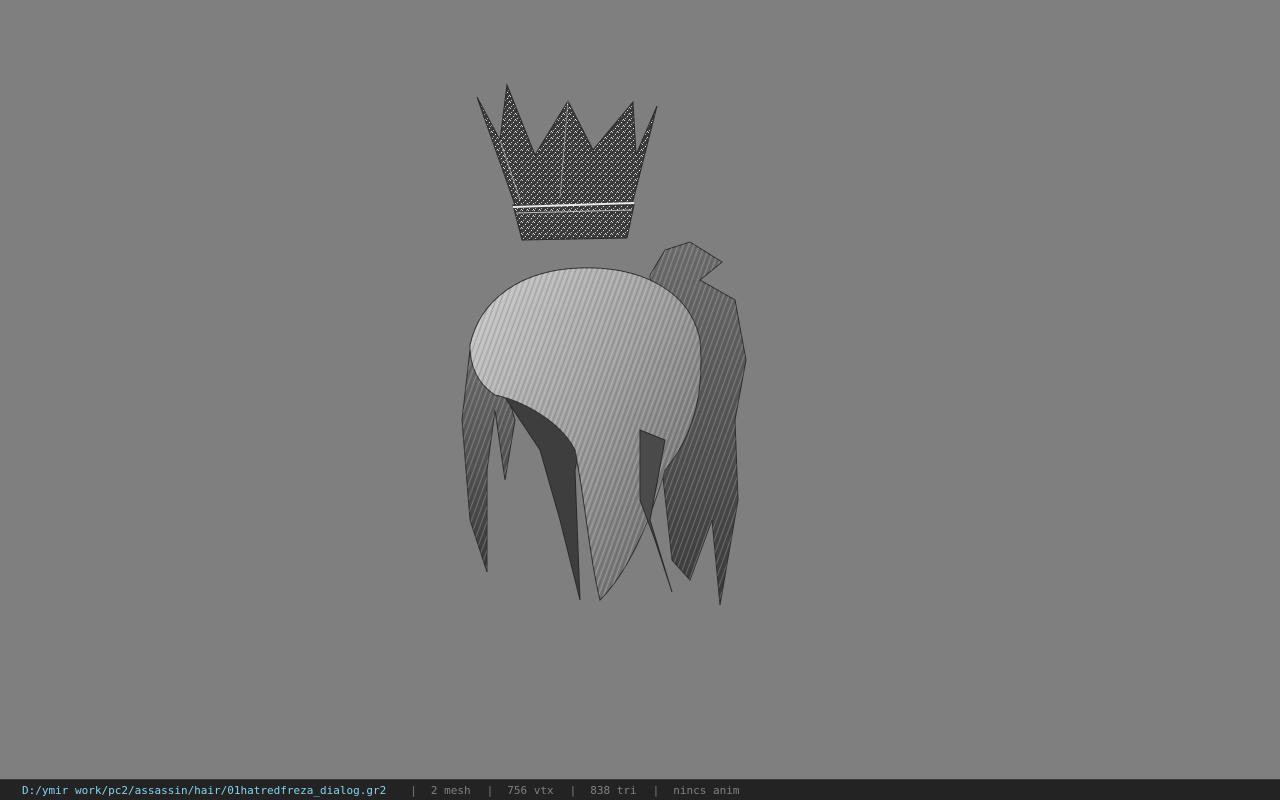  I want to click on model-render, so click(604, 344).